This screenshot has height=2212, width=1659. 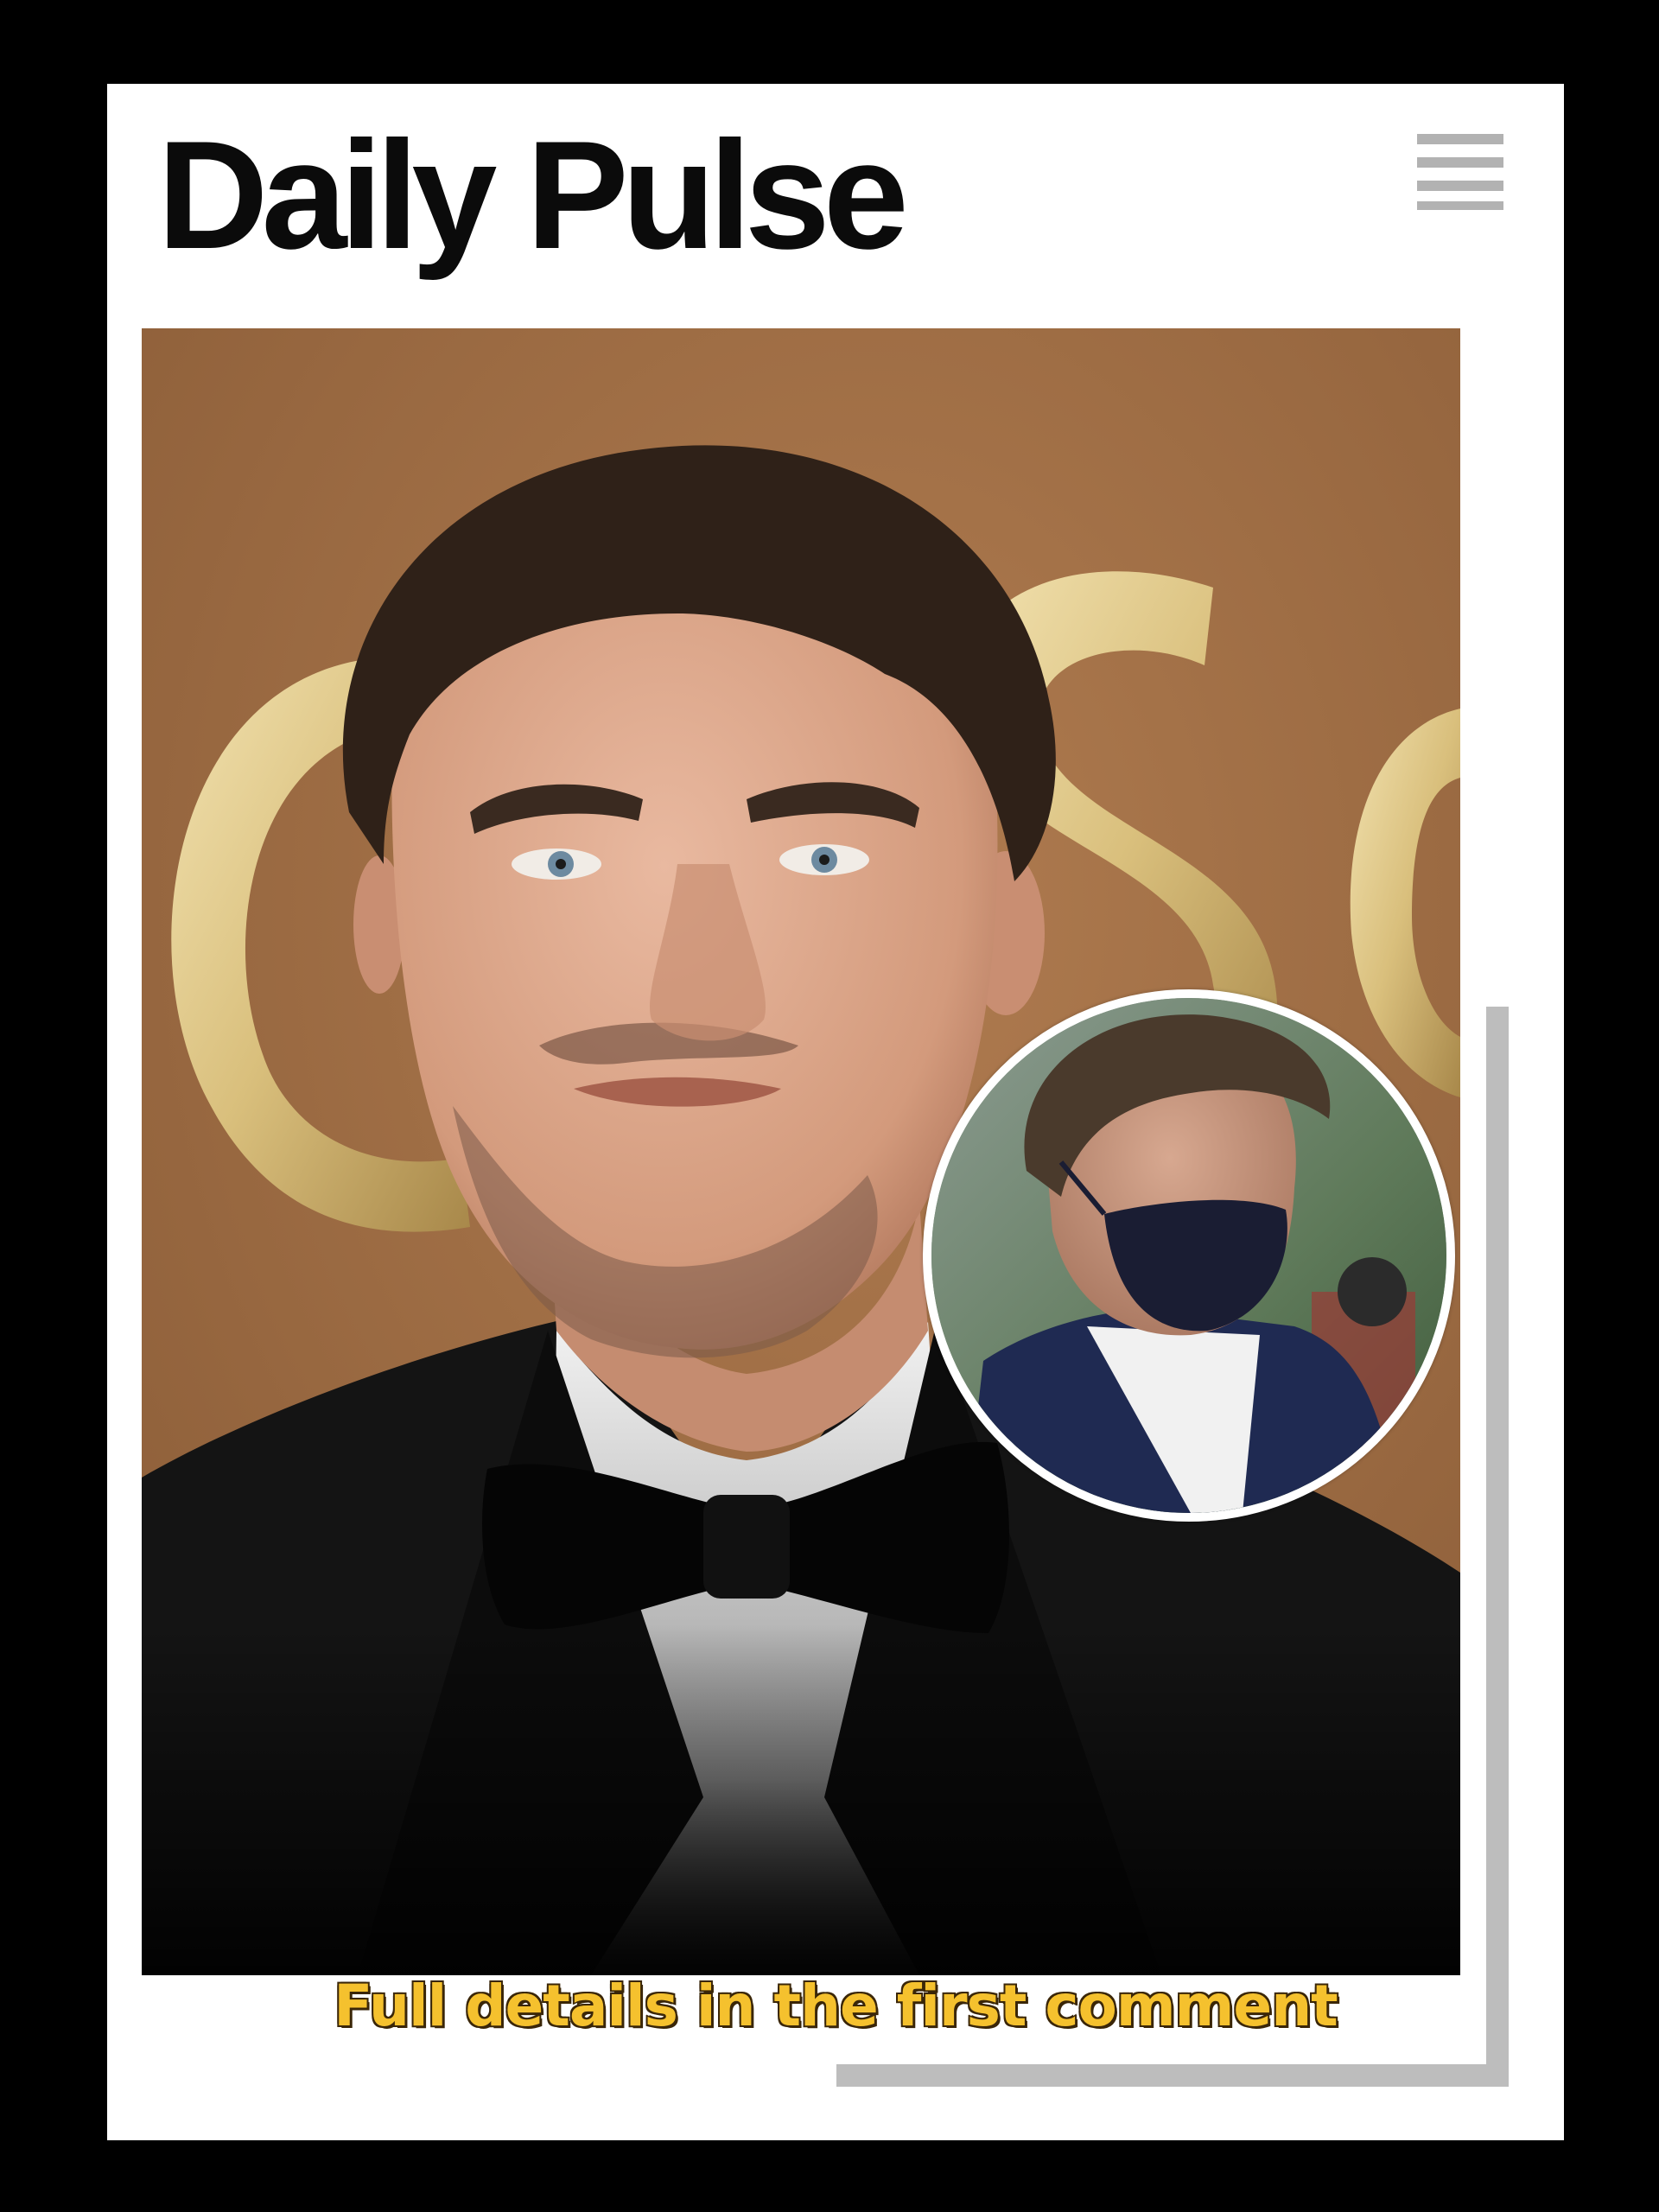 I want to click on hamburger-menu-button, so click(x=1460, y=173).